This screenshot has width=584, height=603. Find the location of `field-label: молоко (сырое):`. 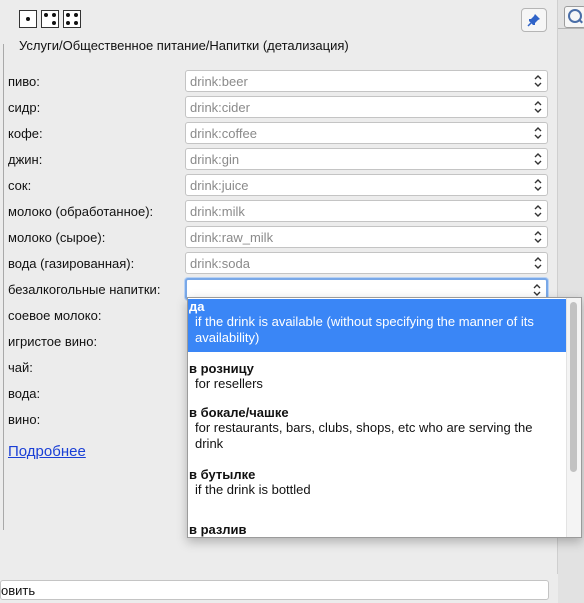

field-label: молоко (сырое): is located at coordinates (57, 237).